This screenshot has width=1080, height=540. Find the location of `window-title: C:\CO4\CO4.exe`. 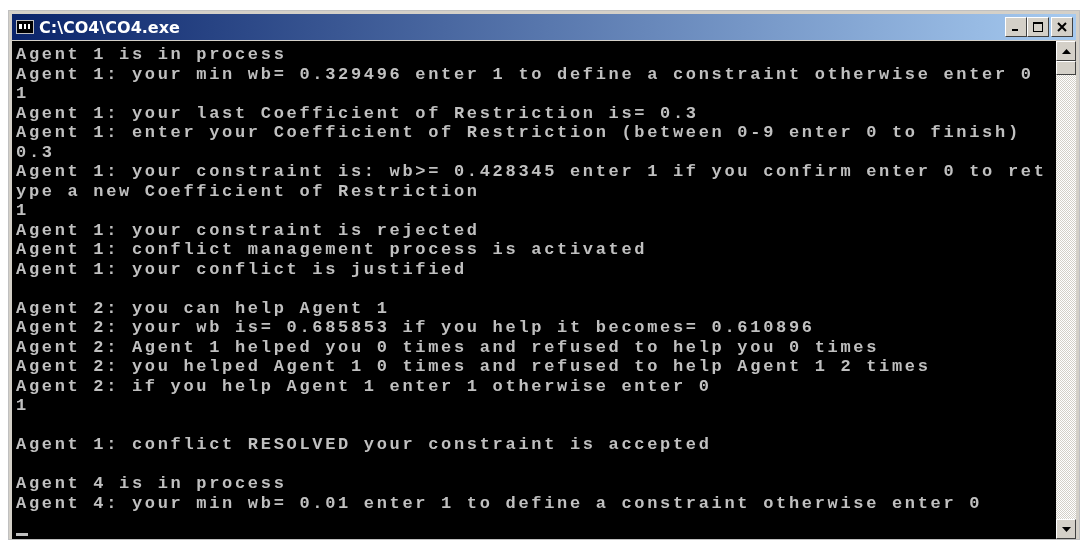

window-title: C:\CO4\CO4.exe is located at coordinates (110, 27).